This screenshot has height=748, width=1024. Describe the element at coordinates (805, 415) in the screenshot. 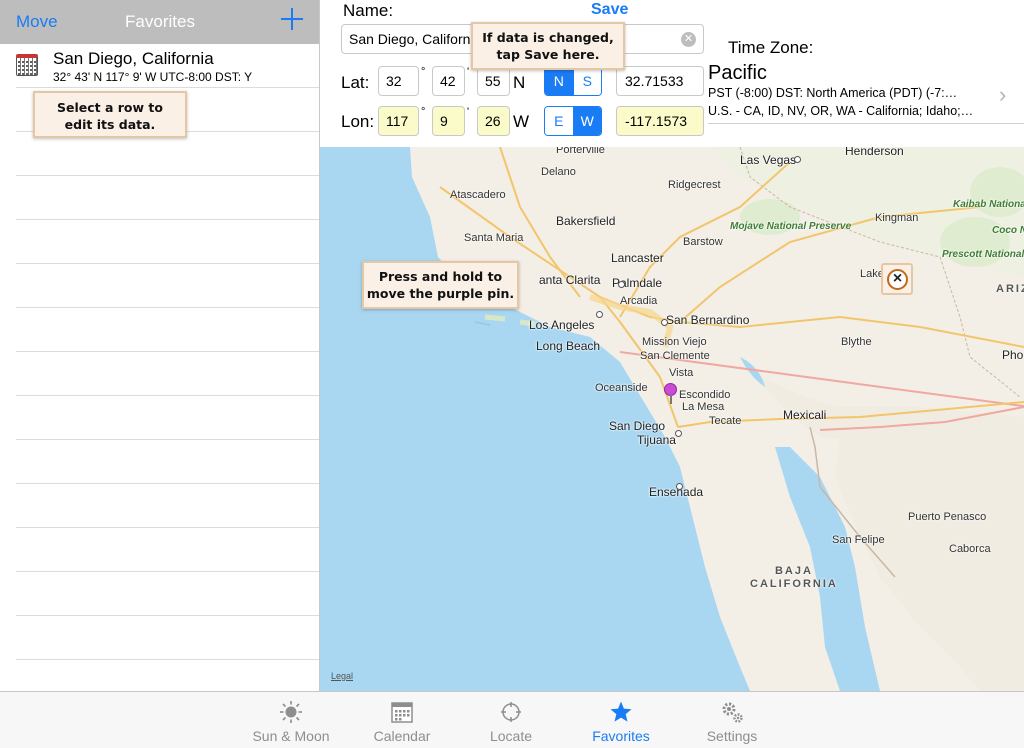

I see `map-label-mexicali: Mexicali` at that location.